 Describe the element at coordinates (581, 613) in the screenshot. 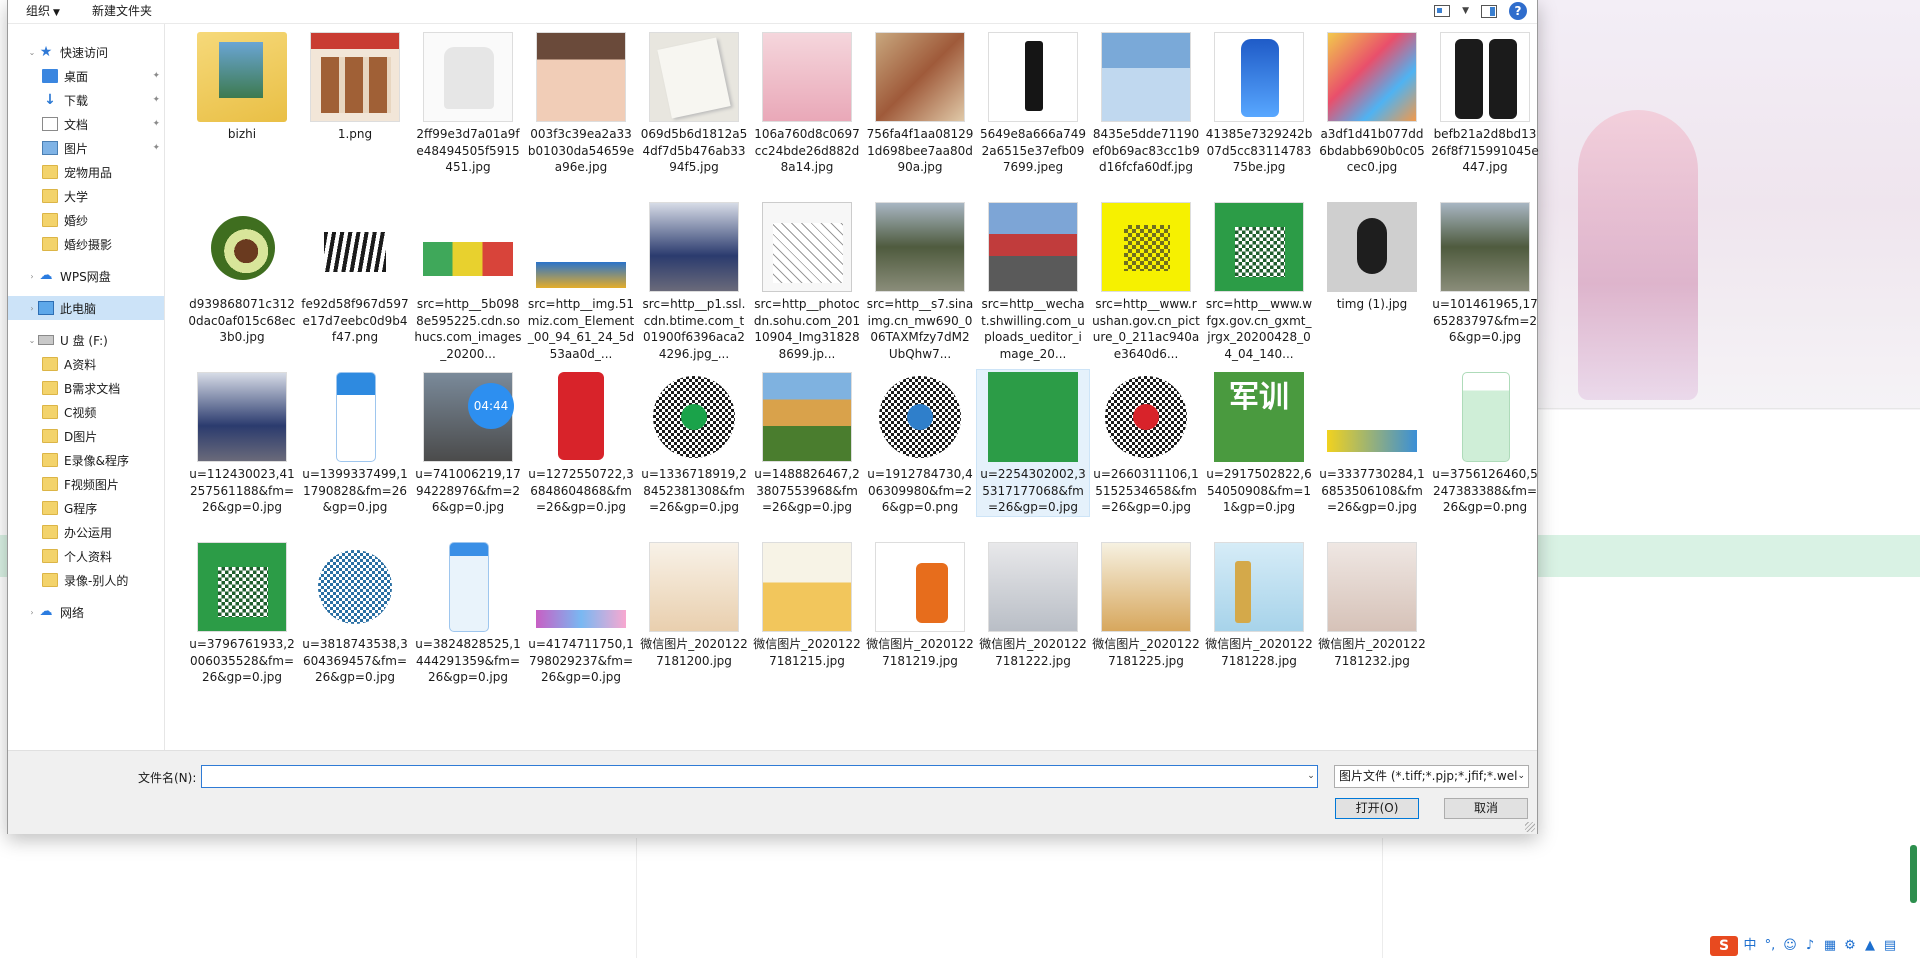

I see `file-item: u=4174711750,1798029237&fm=26&gp=0.jpg` at that location.